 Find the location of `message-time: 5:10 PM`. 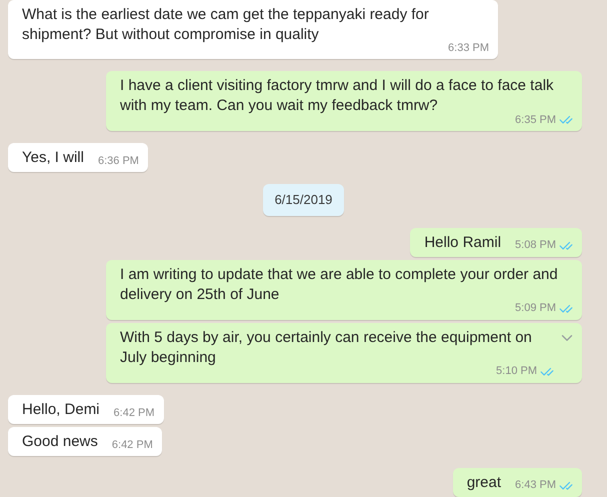

message-time: 5:10 PM is located at coordinates (516, 371).